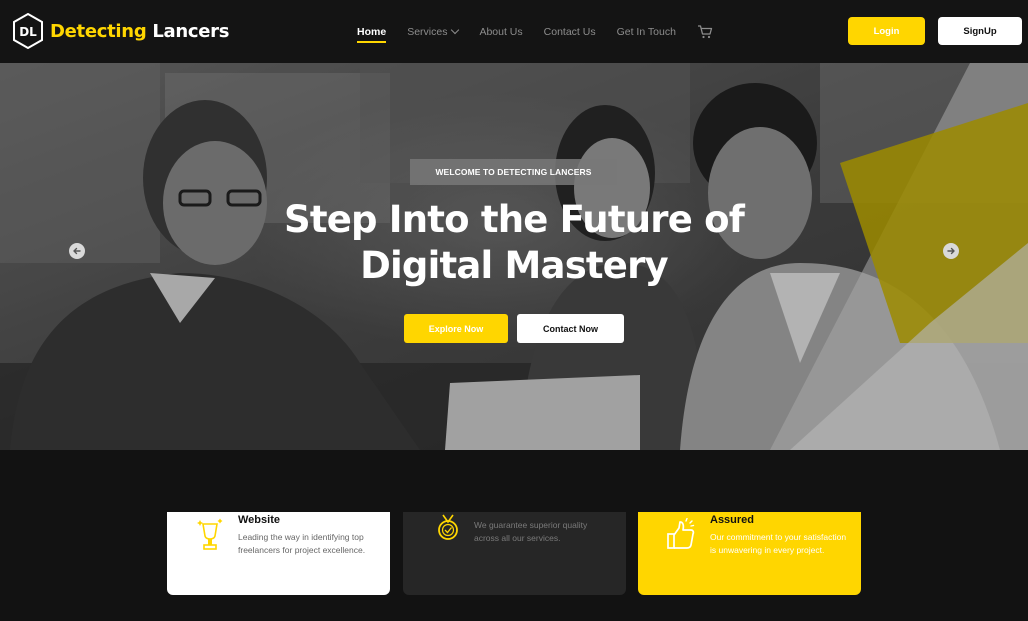 This screenshot has width=1028, height=621. I want to click on nav-item-get-in-touch: Get In Touch, so click(646, 31).